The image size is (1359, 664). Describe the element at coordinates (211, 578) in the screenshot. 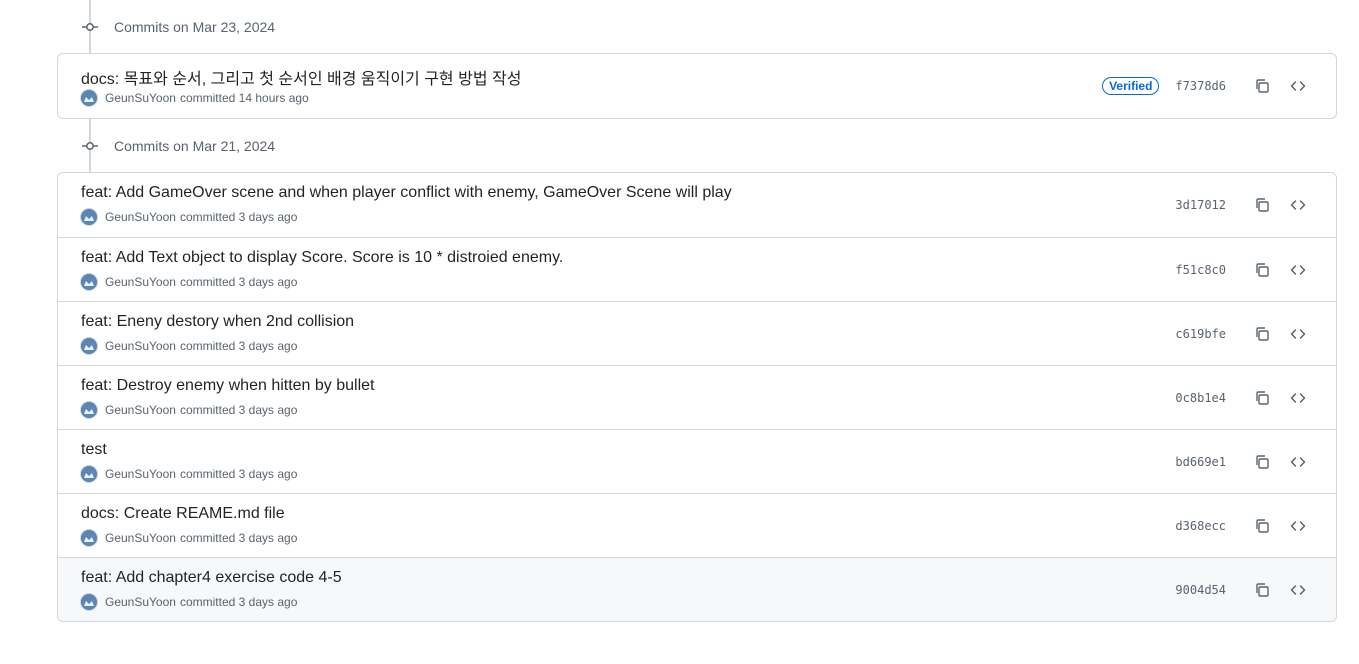

I see `commit-message-link: feat: Add chapter4 exercise code 4-5` at that location.